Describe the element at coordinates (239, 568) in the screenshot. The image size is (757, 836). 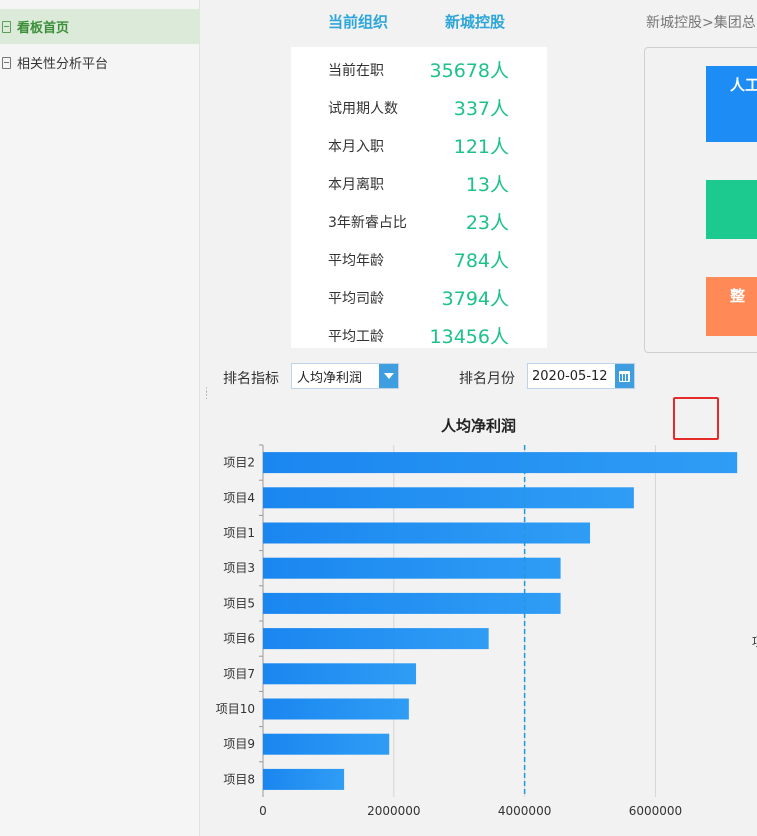
I see `y-tick-label: 项目3` at that location.